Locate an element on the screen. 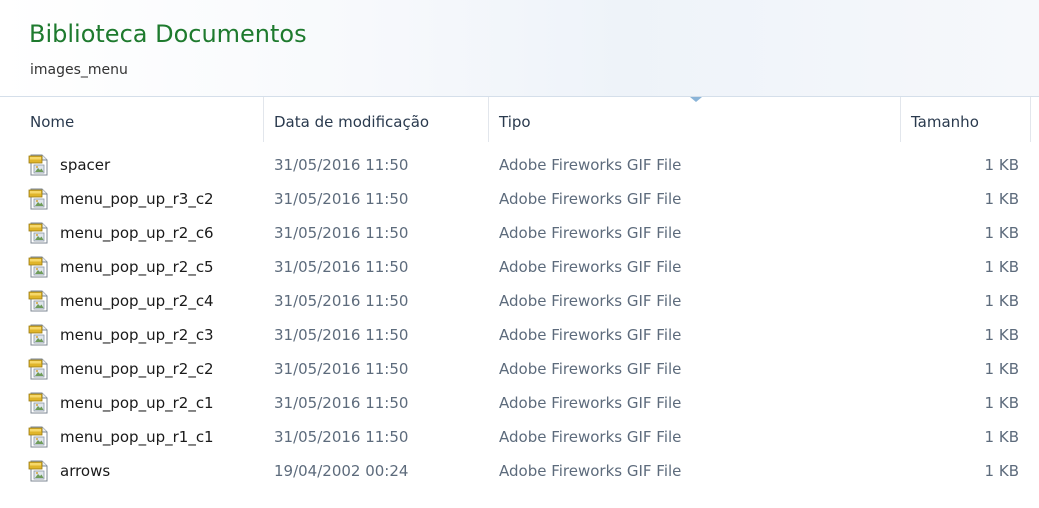 This screenshot has height=508, width=1039. library-subtitle: images_menu is located at coordinates (79, 70).